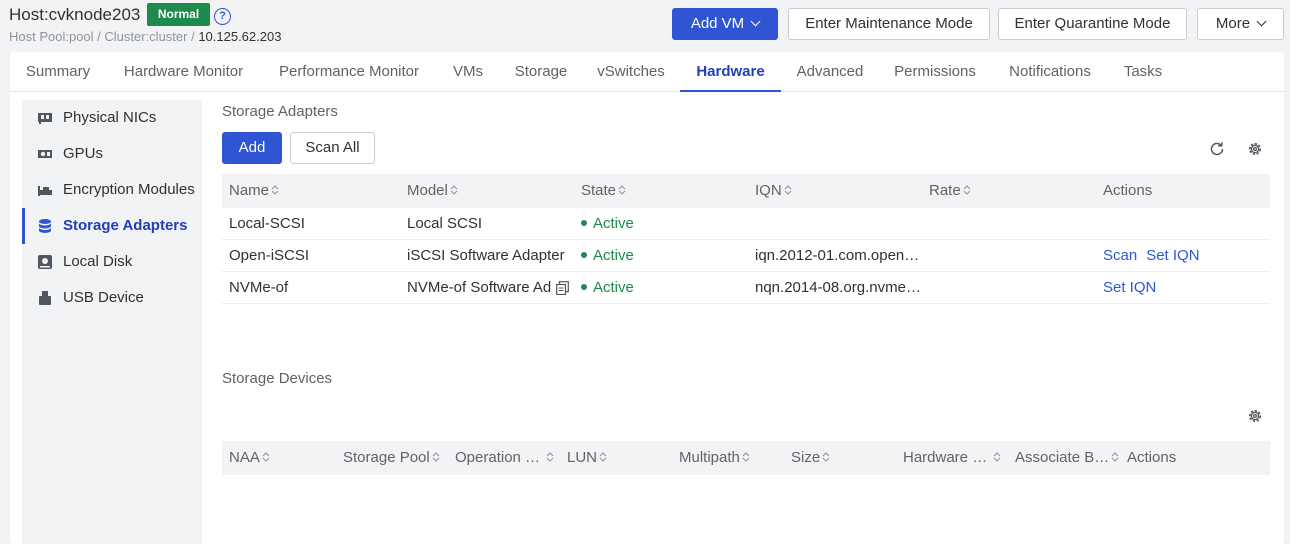  Describe the element at coordinates (112, 298) in the screenshot. I see `sidebar-item-usb-device: USB Device` at that location.